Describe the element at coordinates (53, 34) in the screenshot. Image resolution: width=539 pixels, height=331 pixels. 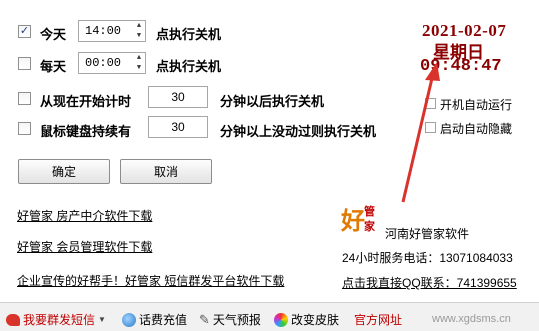
I see `today-label: 今天` at that location.